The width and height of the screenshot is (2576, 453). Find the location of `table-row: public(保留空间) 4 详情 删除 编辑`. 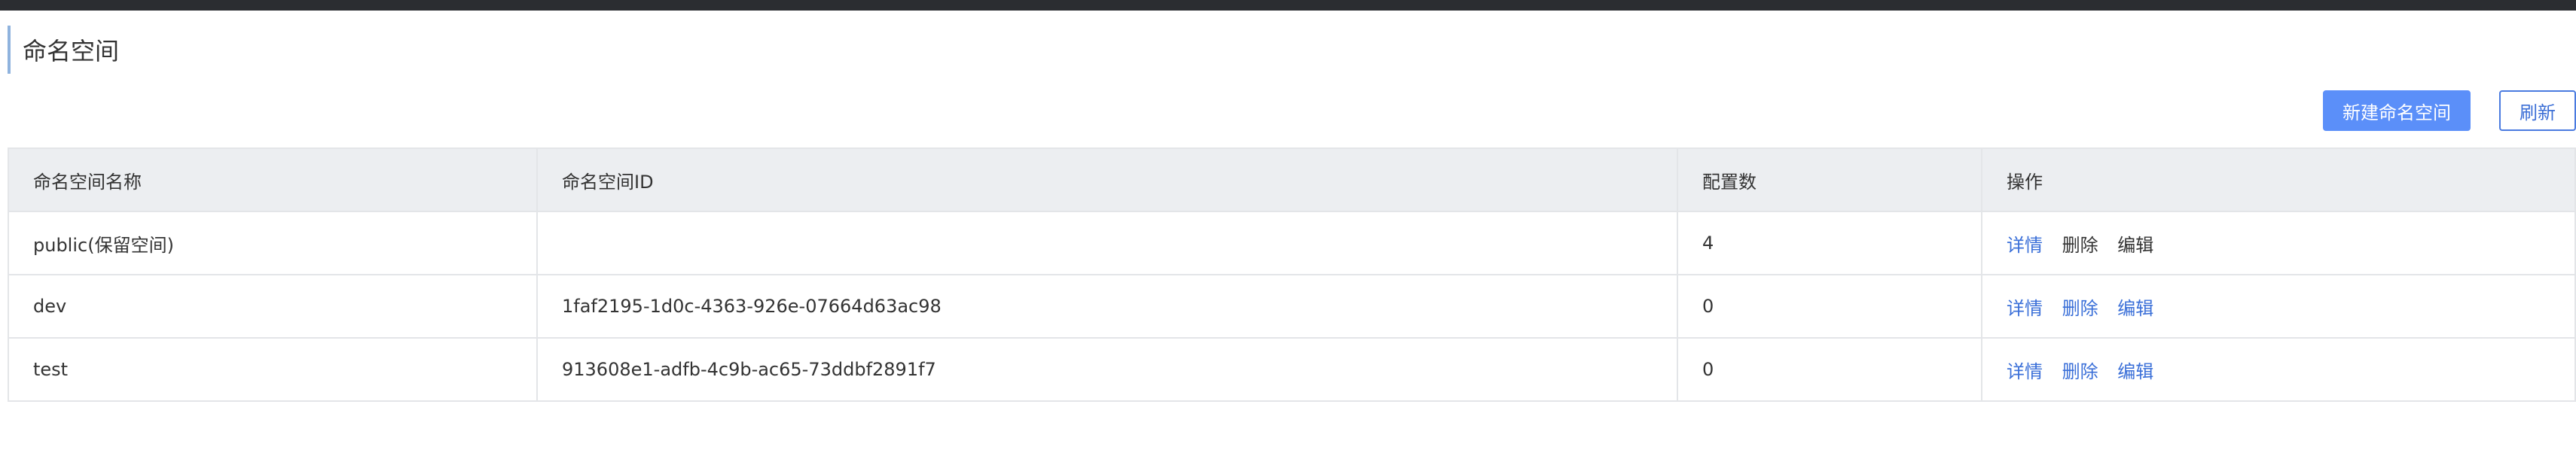

table-row: public(保留空间) 4 详情 删除 编辑 is located at coordinates (1292, 243).